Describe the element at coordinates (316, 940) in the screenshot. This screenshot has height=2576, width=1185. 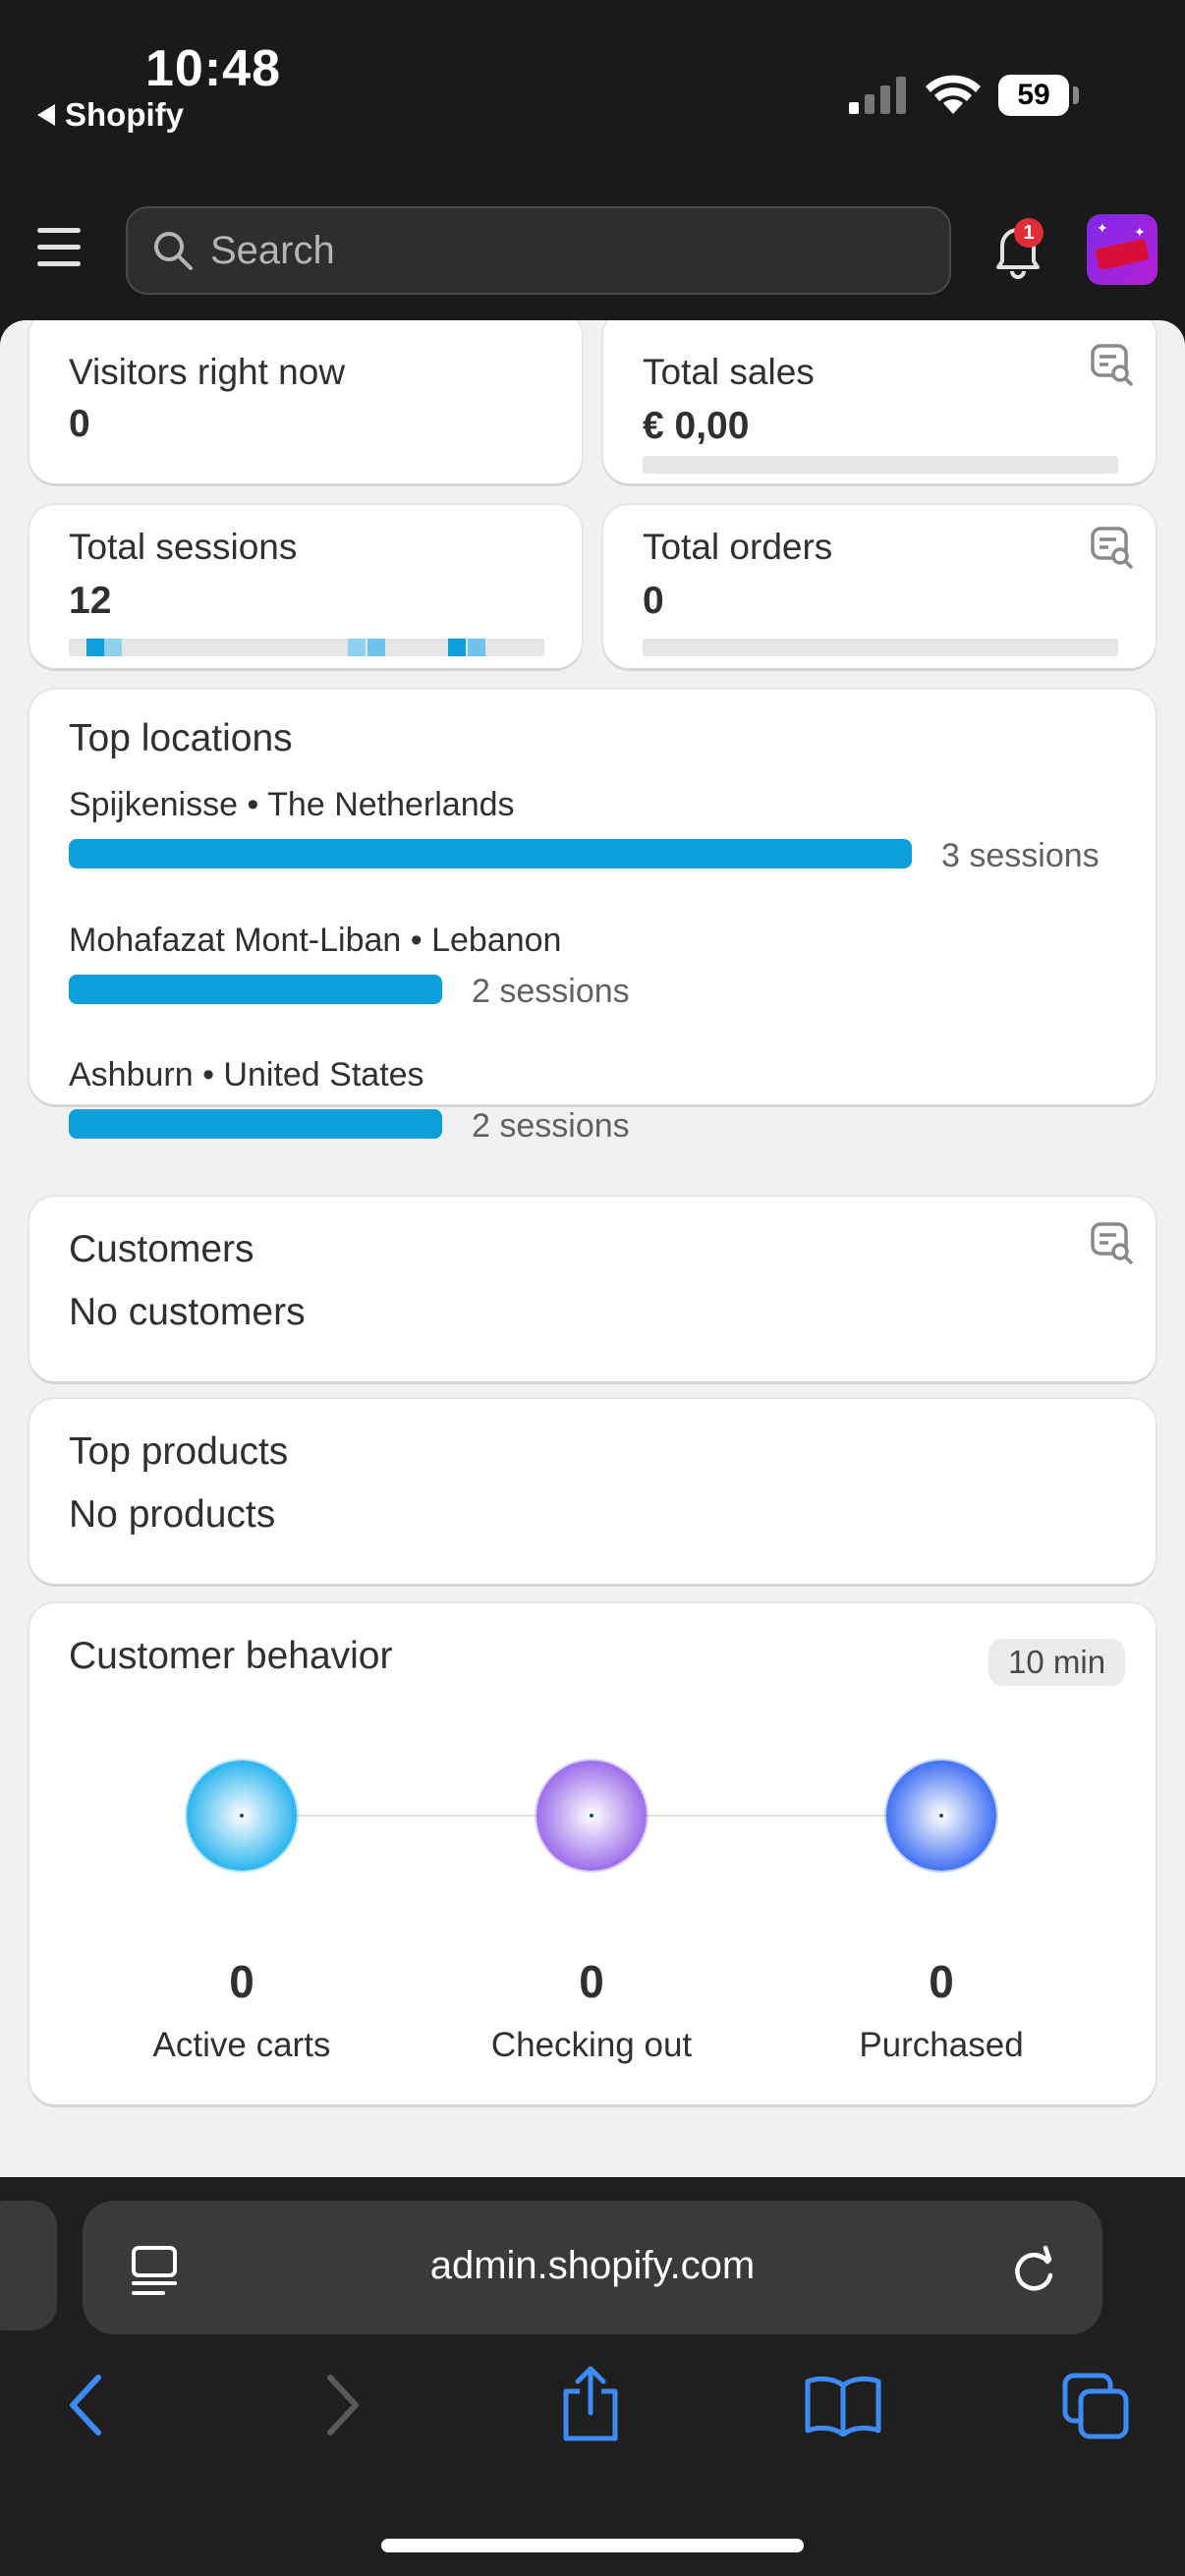
I see `location-name: Mohafazat Mont-Liban • Lebanon` at that location.